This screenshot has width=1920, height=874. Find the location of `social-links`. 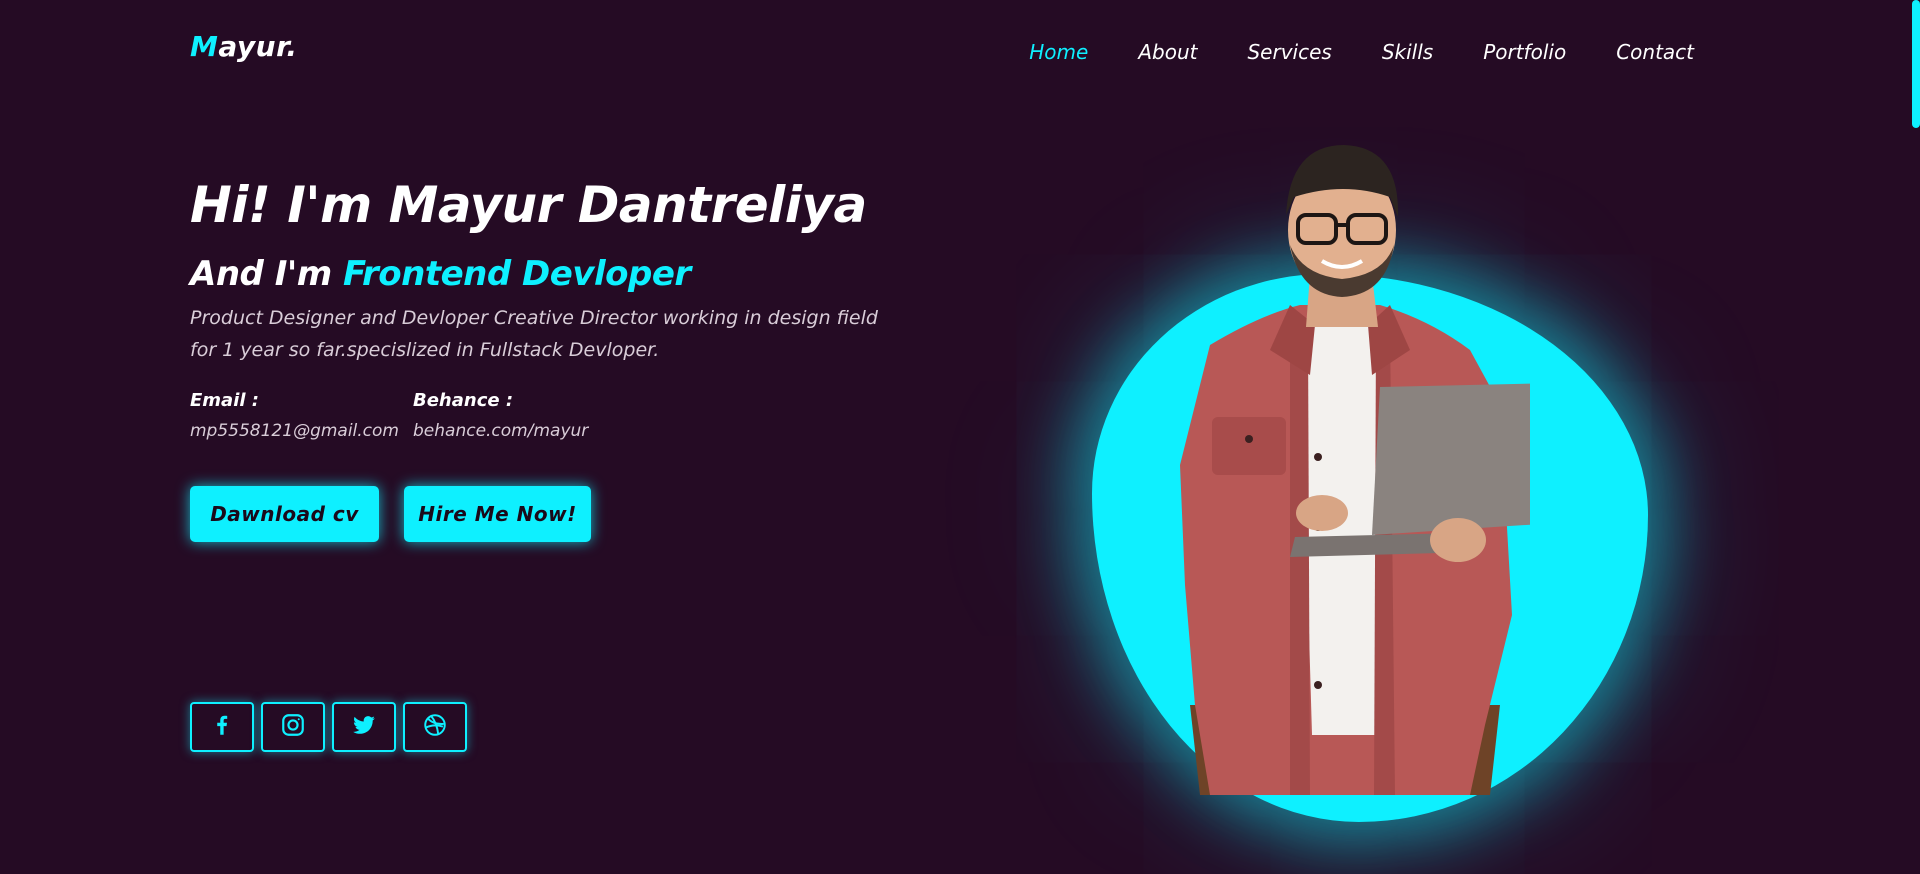

social-links is located at coordinates (332, 727).